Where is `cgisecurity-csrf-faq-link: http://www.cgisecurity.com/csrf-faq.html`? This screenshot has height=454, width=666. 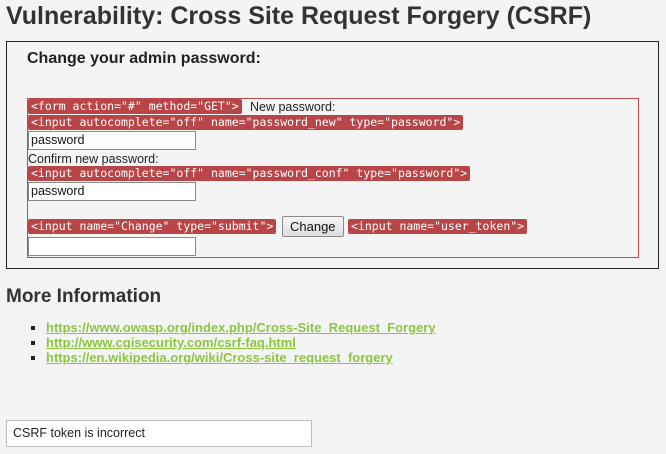
cgisecurity-csrf-faq-link: http://www.cgisecurity.com/csrf-faq.html is located at coordinates (171, 342).